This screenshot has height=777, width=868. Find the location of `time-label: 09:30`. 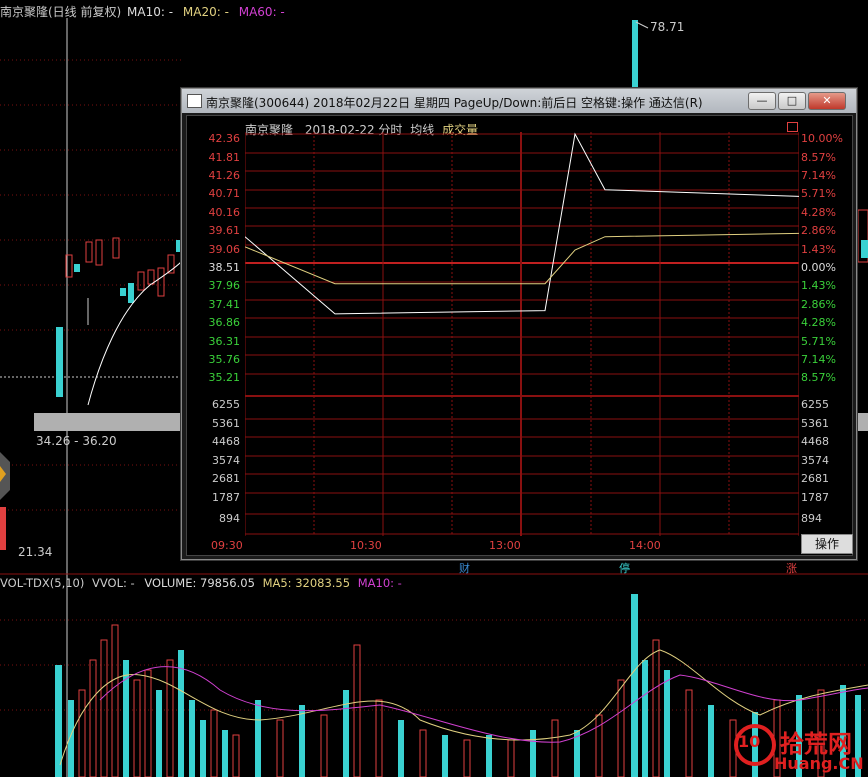

time-label: 09:30 is located at coordinates (227, 545).